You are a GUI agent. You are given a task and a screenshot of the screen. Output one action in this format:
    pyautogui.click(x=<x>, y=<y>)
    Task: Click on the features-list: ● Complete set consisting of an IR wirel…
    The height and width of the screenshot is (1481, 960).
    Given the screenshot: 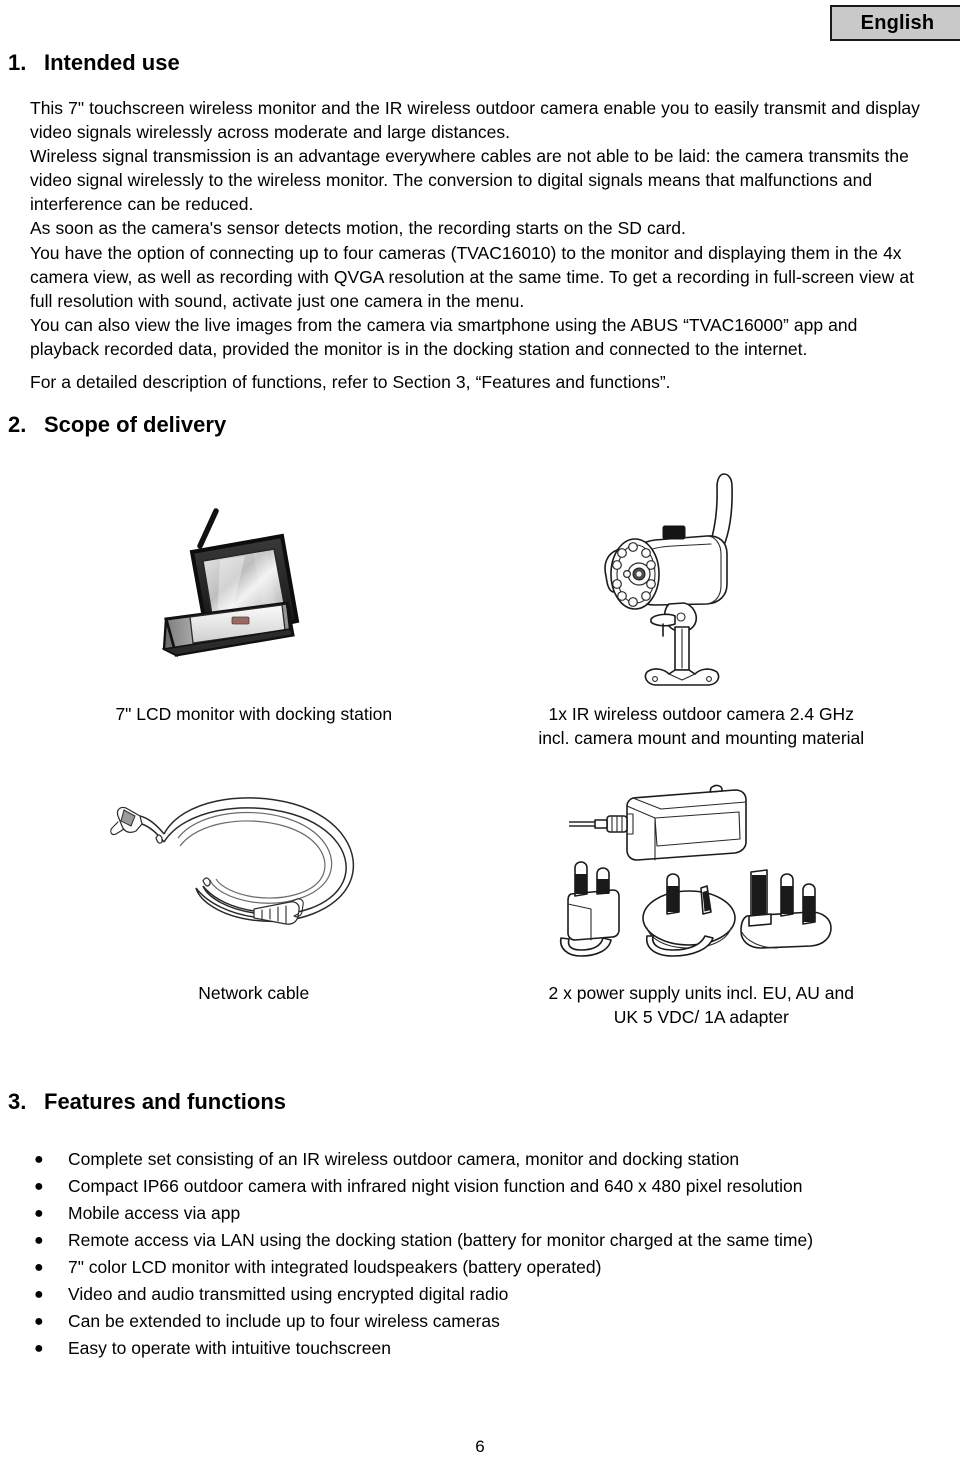 What is the action you would take?
    pyautogui.click(x=480, y=1254)
    